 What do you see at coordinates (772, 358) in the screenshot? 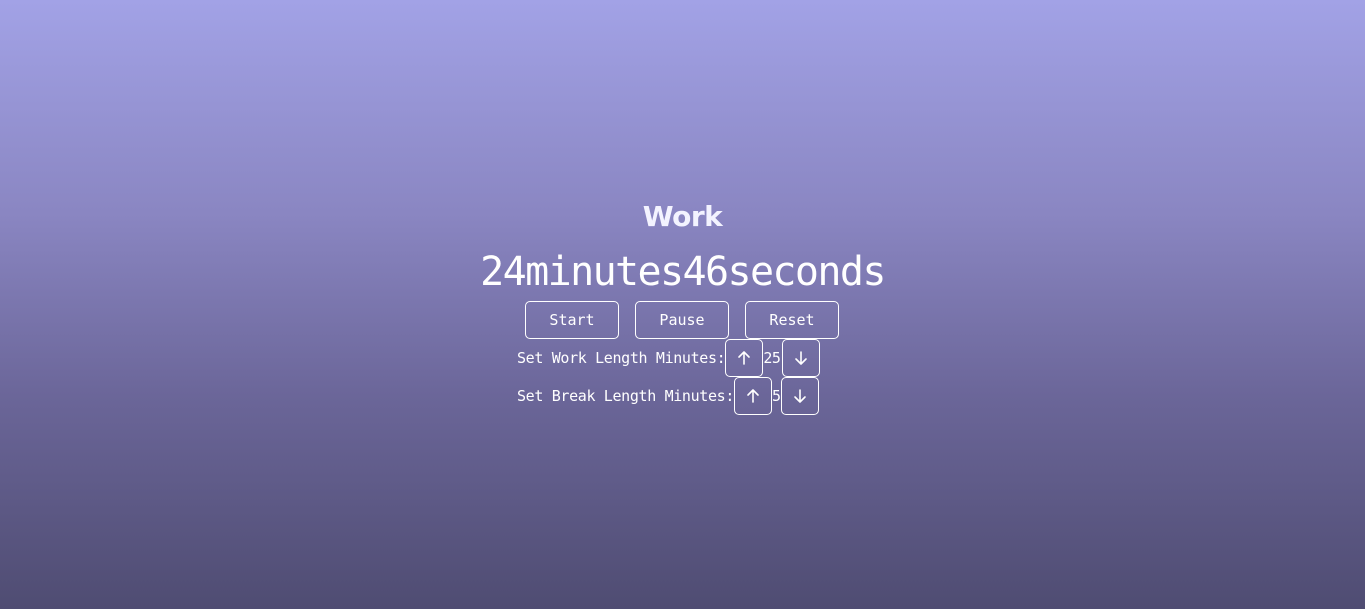
I see `work-length-value: 25` at bounding box center [772, 358].